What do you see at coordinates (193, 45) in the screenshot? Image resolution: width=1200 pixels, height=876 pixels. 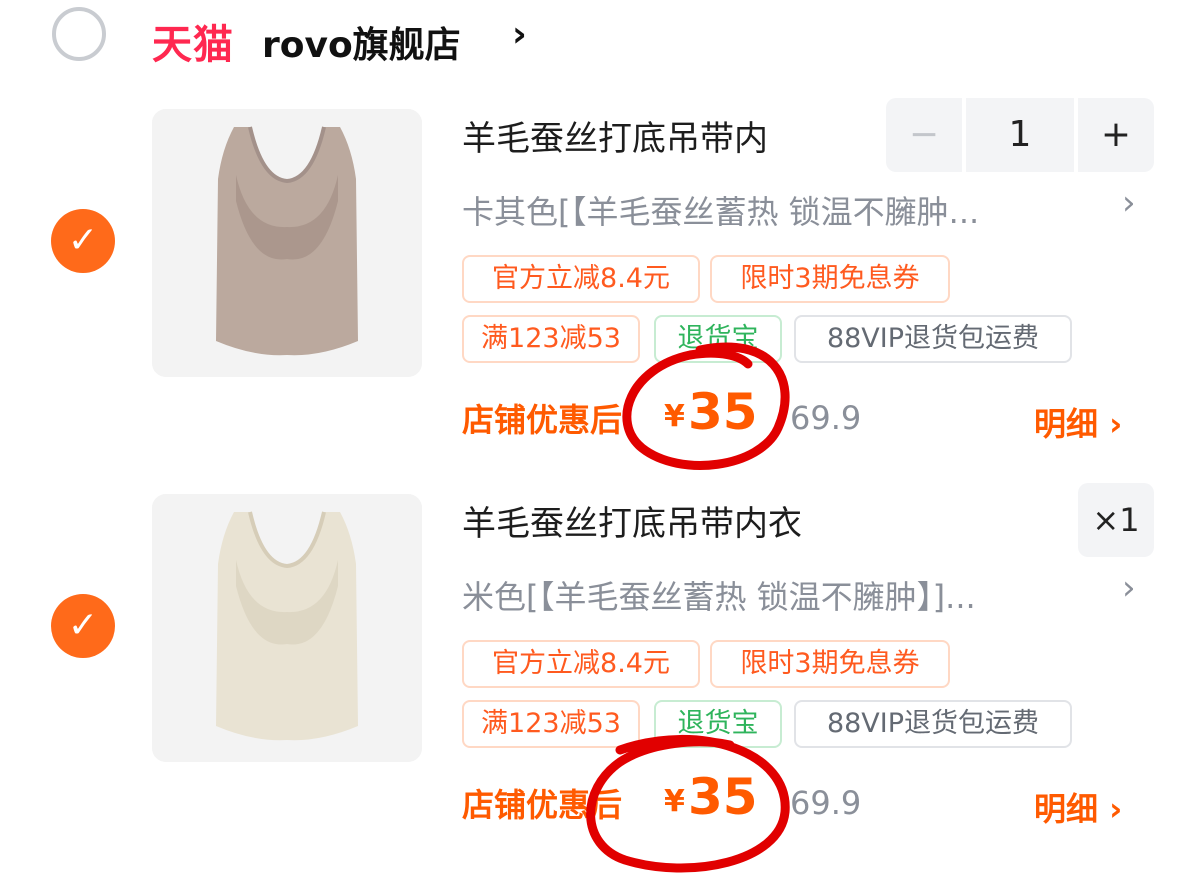 I see `tmall-logo: 天猫` at bounding box center [193, 45].